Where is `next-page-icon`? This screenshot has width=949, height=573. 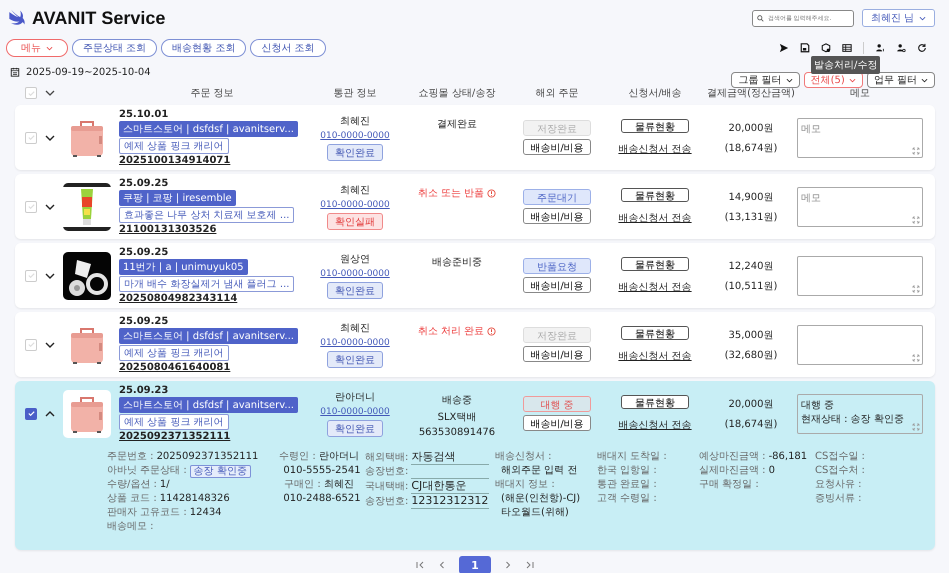
next-page-icon is located at coordinates (508, 565).